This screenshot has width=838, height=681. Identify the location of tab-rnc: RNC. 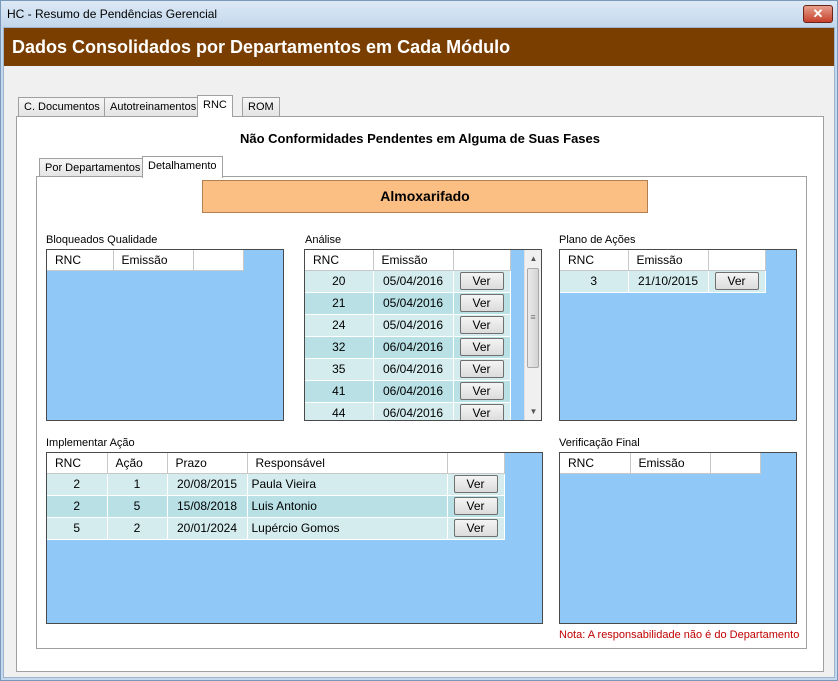
(215, 106).